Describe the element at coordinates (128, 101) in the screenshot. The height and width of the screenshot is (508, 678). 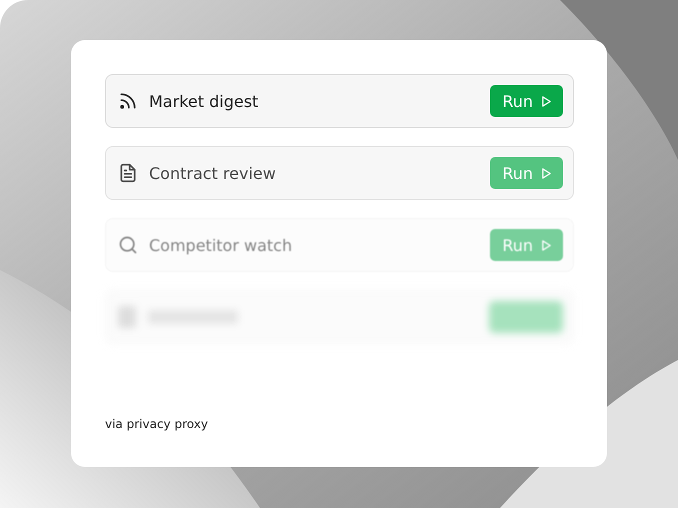
I see `rss-icon` at that location.